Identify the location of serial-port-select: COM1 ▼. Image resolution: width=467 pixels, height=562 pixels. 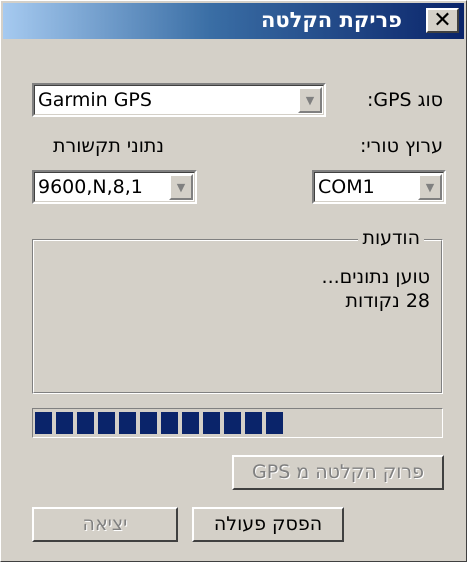
(379, 187).